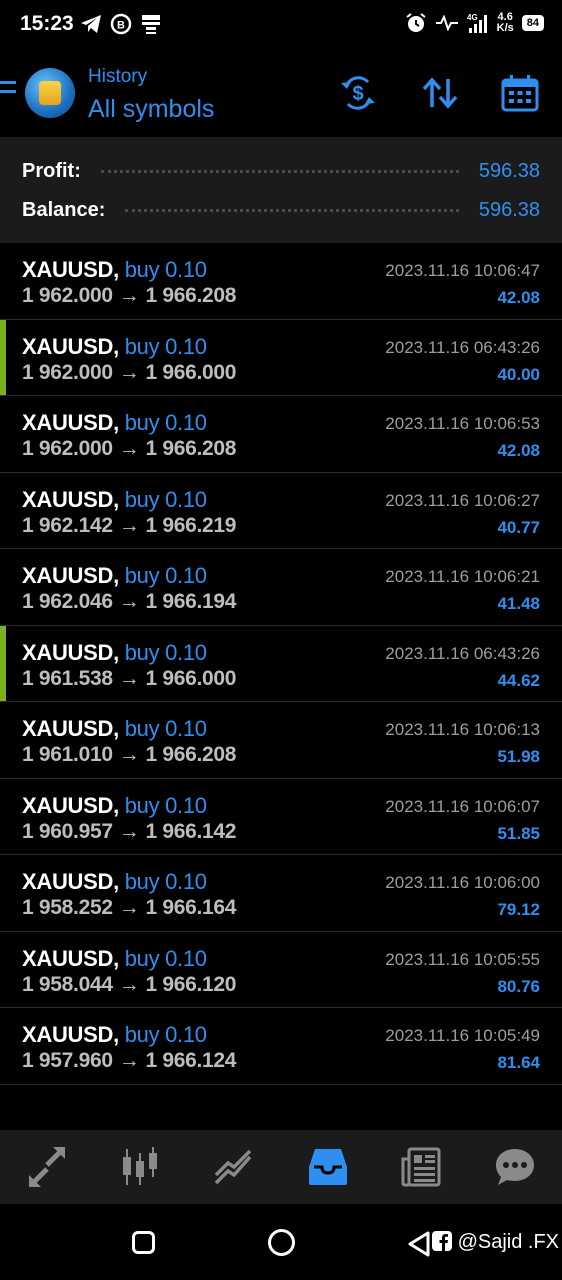 This screenshot has width=562, height=1280. Describe the element at coordinates (151, 109) in the screenshot. I see `symbol-filter: All symbols` at that location.